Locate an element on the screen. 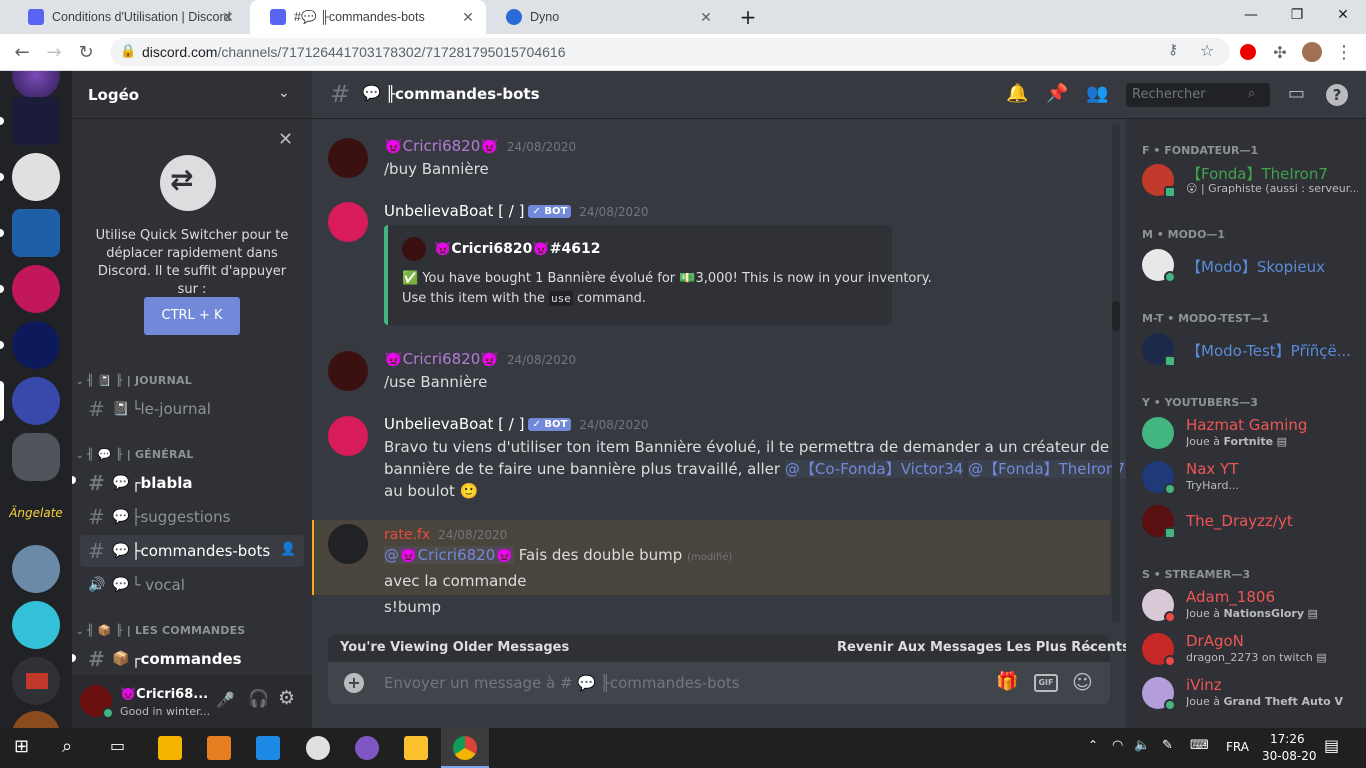  member-item: The_Drayzz/yt is located at coordinates (1250, 521).